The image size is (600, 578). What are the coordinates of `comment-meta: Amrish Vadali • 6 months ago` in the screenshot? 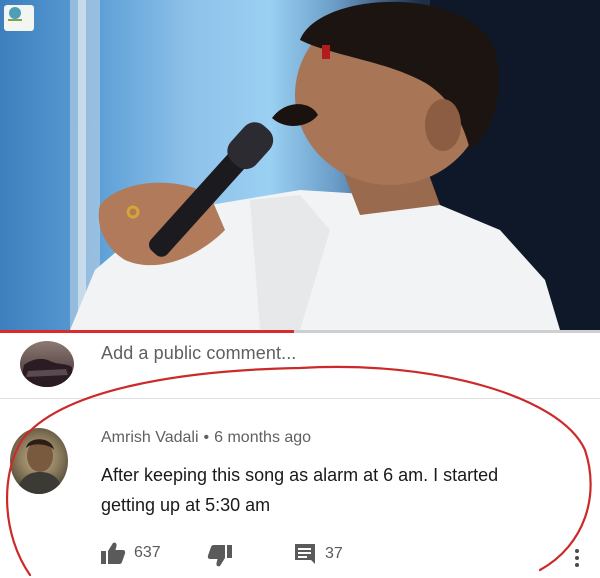 It's located at (206, 438).